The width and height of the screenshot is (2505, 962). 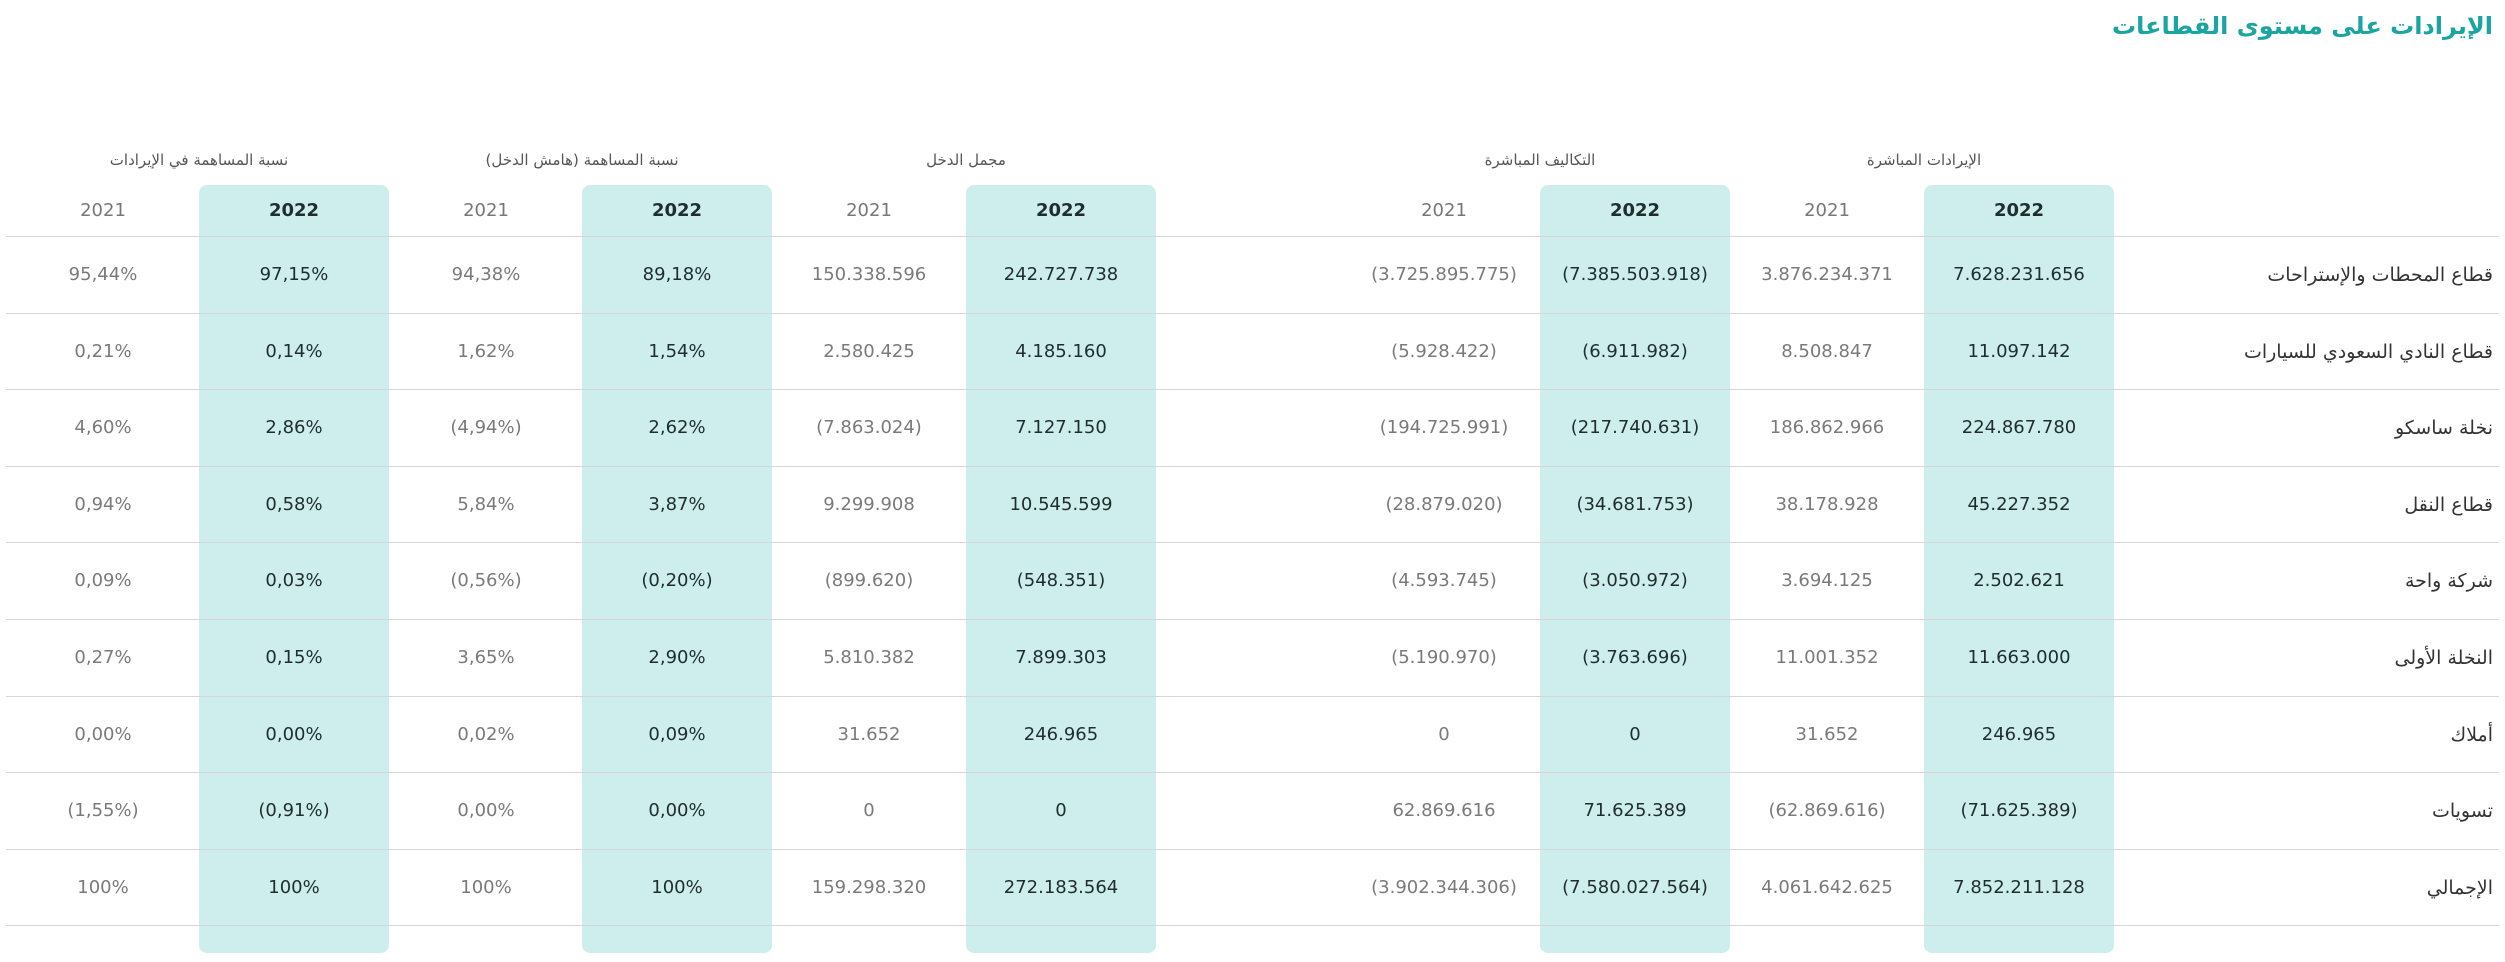 What do you see at coordinates (1635, 428) in the screenshot?
I see `cell-cost-2022: (217.740.631)` at bounding box center [1635, 428].